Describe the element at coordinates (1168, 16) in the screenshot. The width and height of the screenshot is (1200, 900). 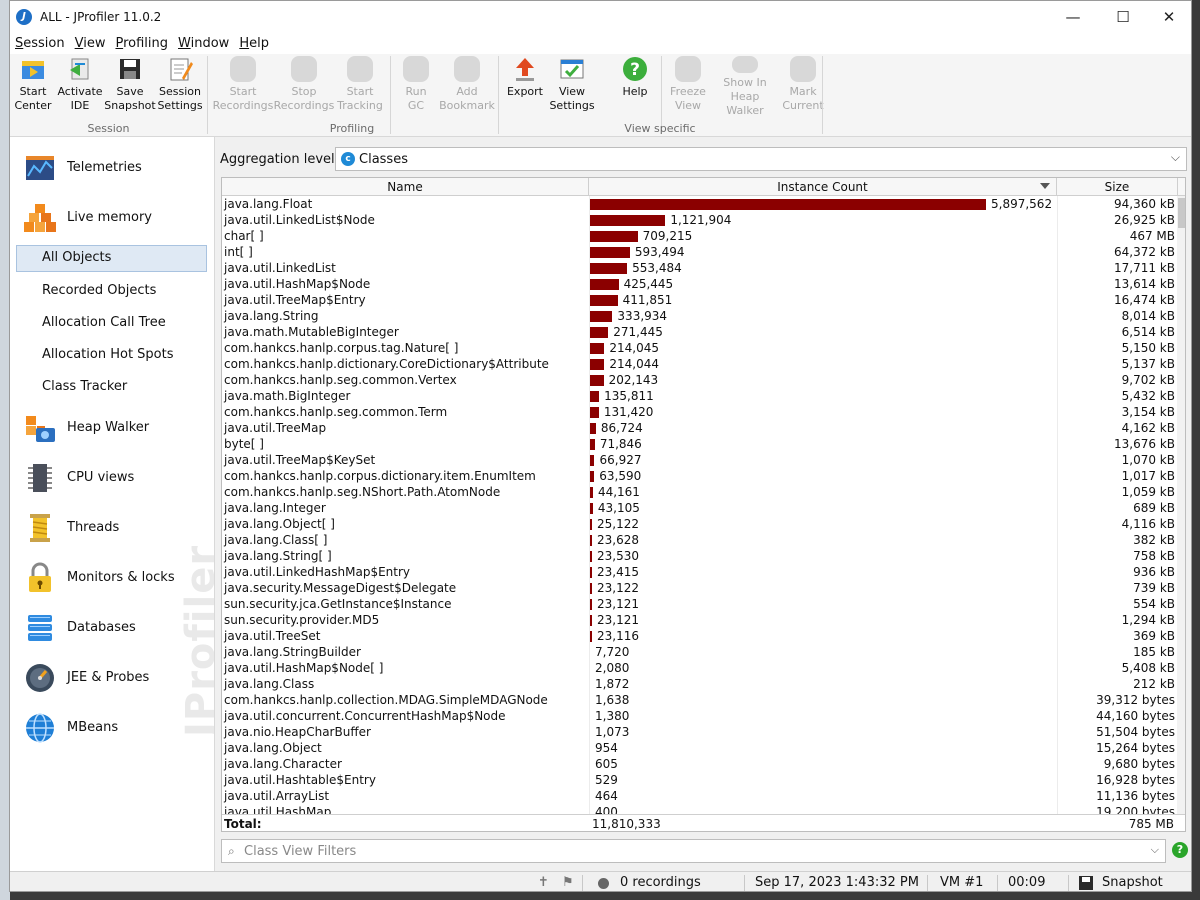
I see `close-button: ✕` at that location.